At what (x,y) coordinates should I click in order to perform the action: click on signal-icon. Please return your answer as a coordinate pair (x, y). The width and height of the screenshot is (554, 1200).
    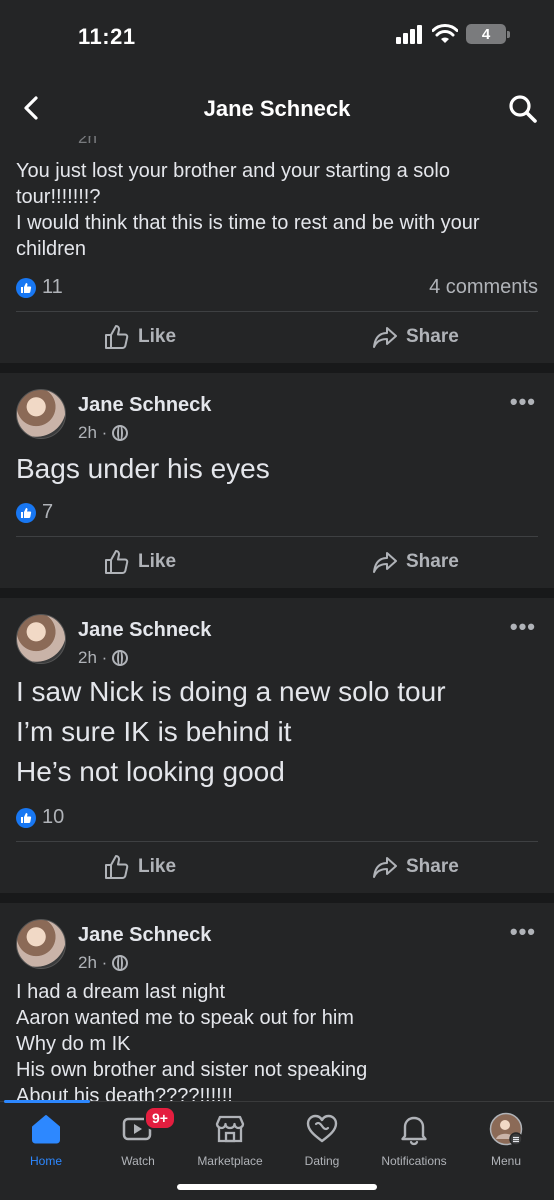
    Looking at the image, I should click on (409, 34).